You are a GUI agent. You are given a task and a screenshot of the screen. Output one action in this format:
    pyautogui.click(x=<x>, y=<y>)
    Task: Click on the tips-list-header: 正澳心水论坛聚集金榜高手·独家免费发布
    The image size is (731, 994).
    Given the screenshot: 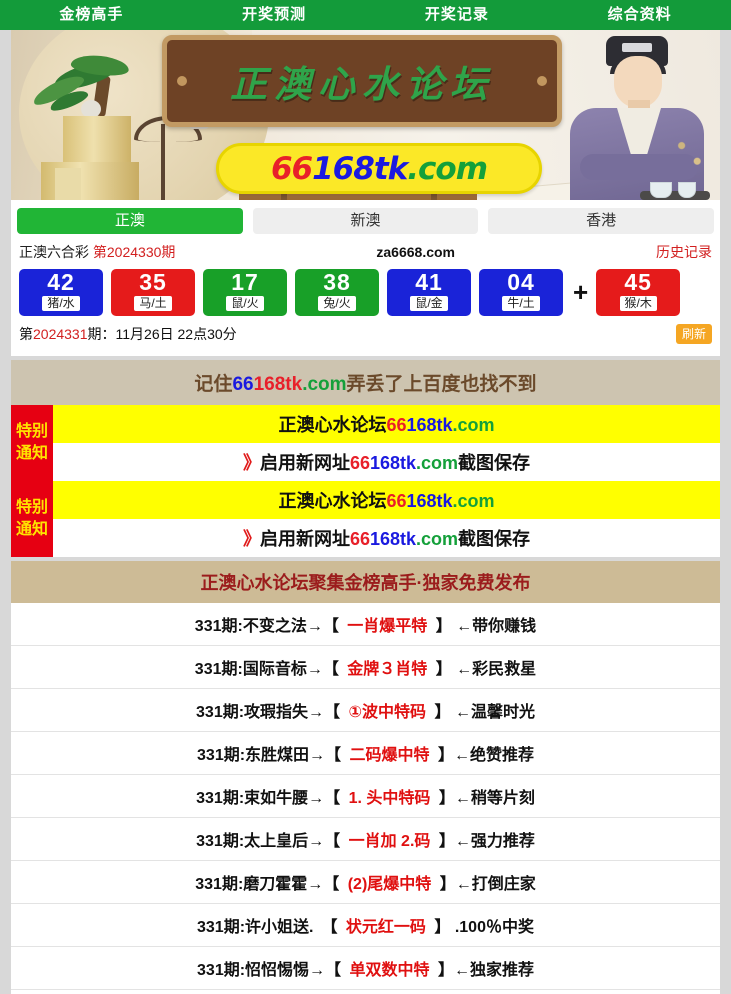 What is the action you would take?
    pyautogui.click(x=365, y=582)
    